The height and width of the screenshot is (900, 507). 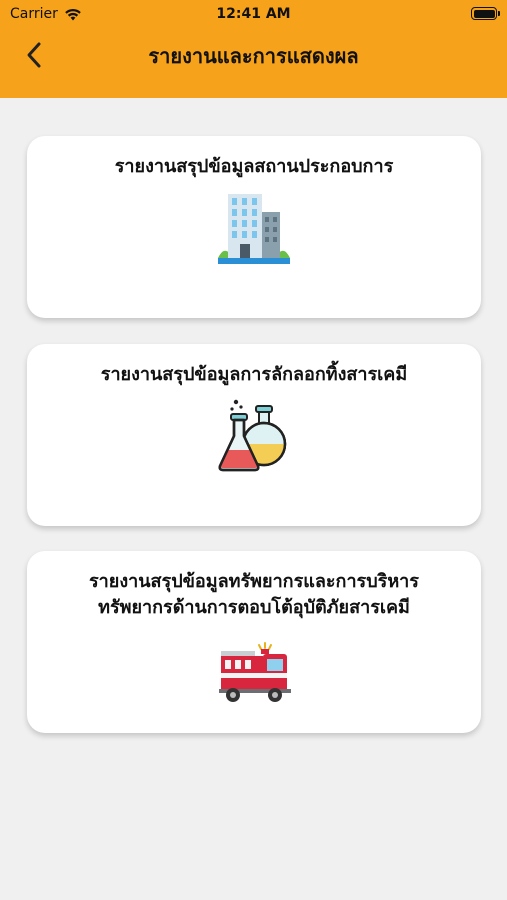 What do you see at coordinates (254, 581) in the screenshot?
I see `card-title-line-1: รายงานสรุปข้อมูลทรัพยากรและการบริหาร` at bounding box center [254, 581].